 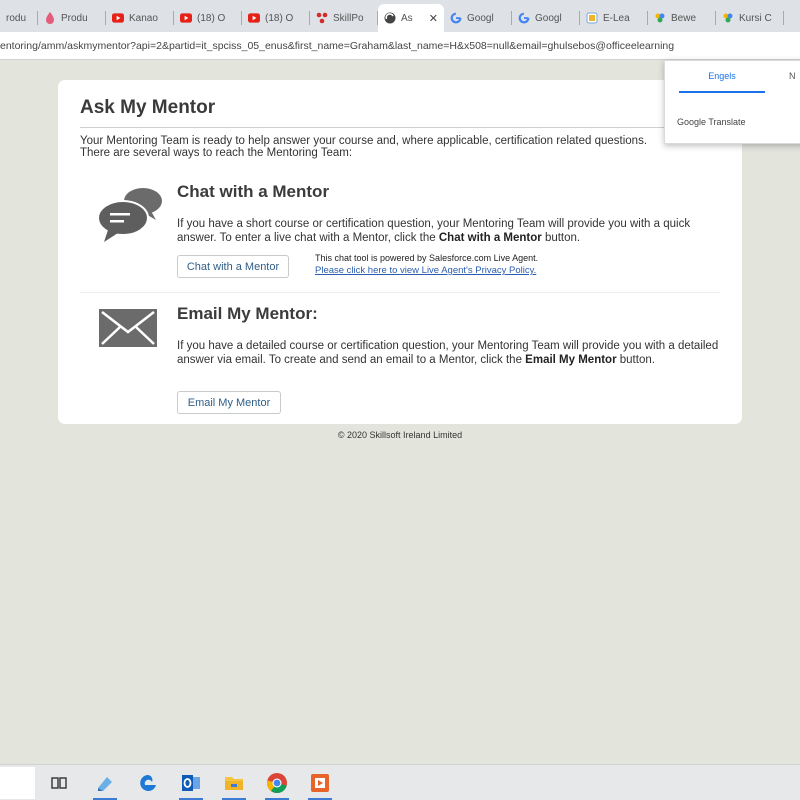 What do you see at coordinates (17, 783) in the screenshot?
I see `taskbar-search-box` at bounding box center [17, 783].